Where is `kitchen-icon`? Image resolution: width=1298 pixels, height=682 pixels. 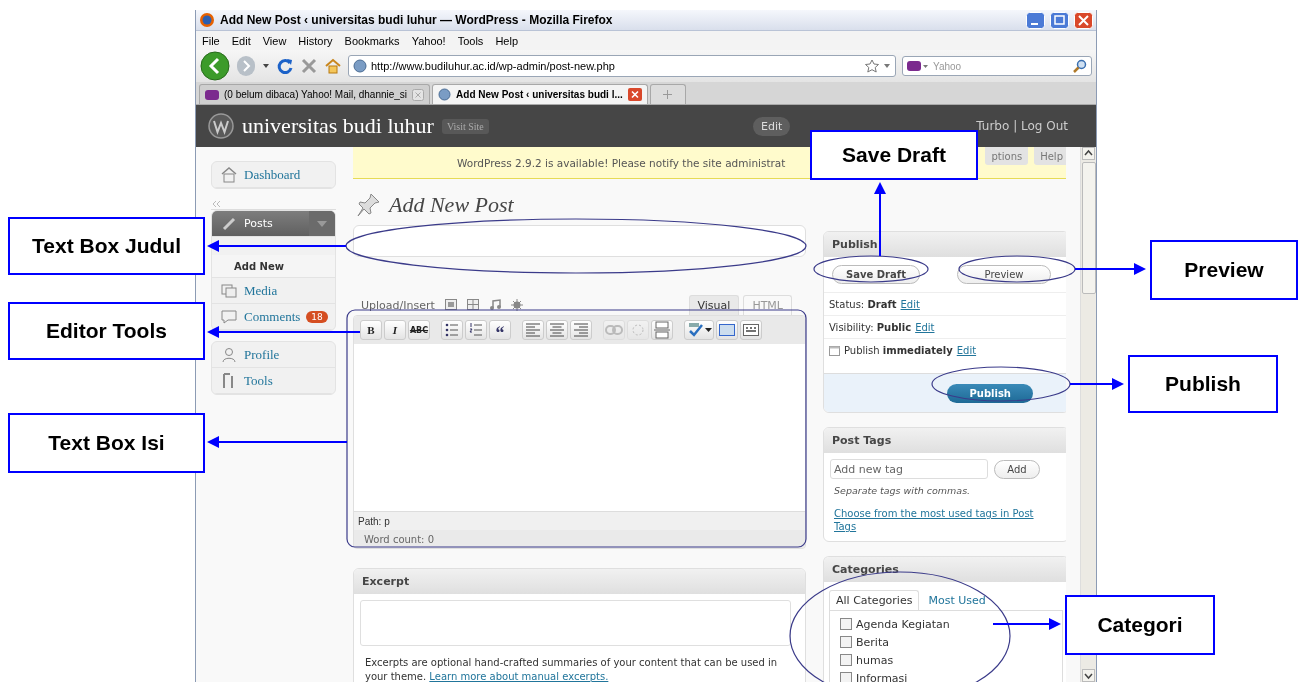 kitchen-icon is located at coordinates (751, 330).